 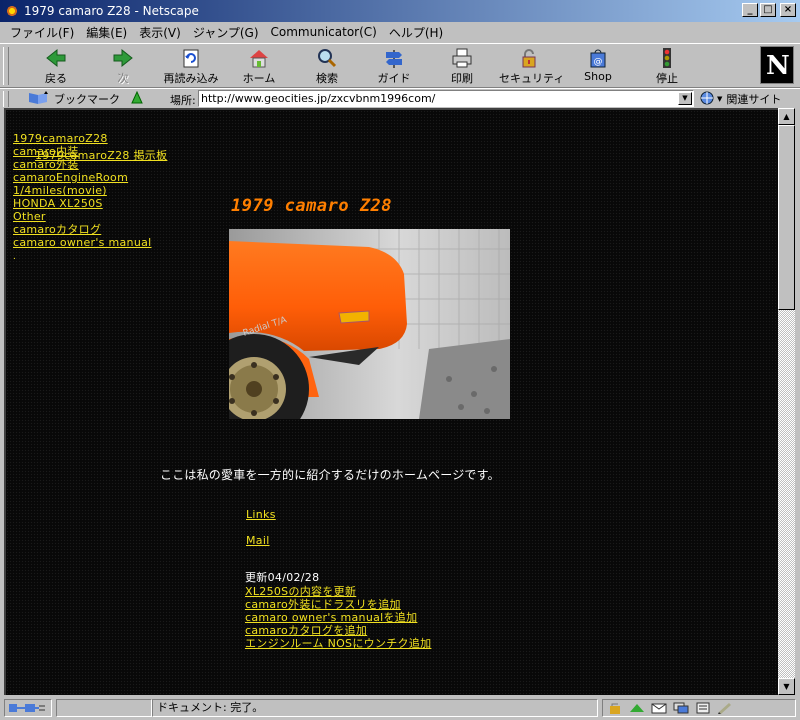 I want to click on shop-button: @ Shop, so click(x=598, y=66).